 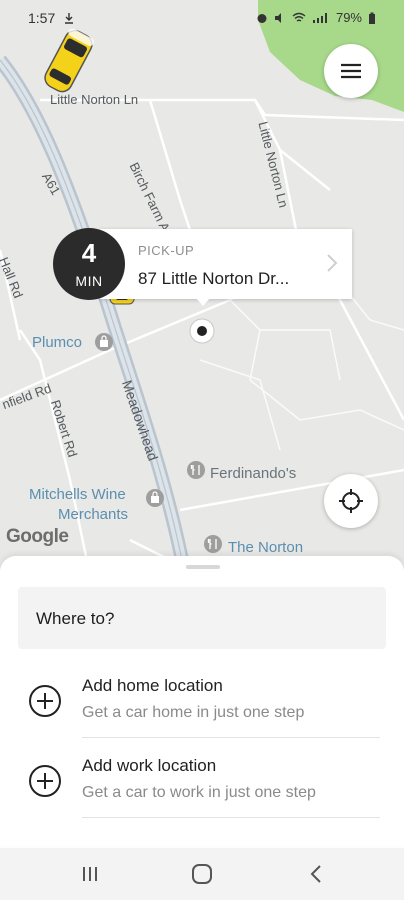 I want to click on where-to-search-field: Where to?, so click(x=202, y=618).